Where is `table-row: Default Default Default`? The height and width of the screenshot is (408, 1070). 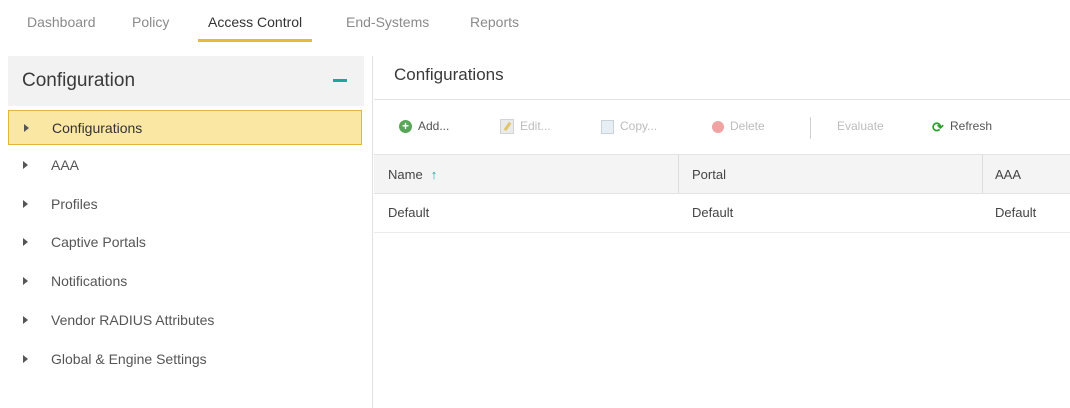
table-row: Default Default Default is located at coordinates (722, 213).